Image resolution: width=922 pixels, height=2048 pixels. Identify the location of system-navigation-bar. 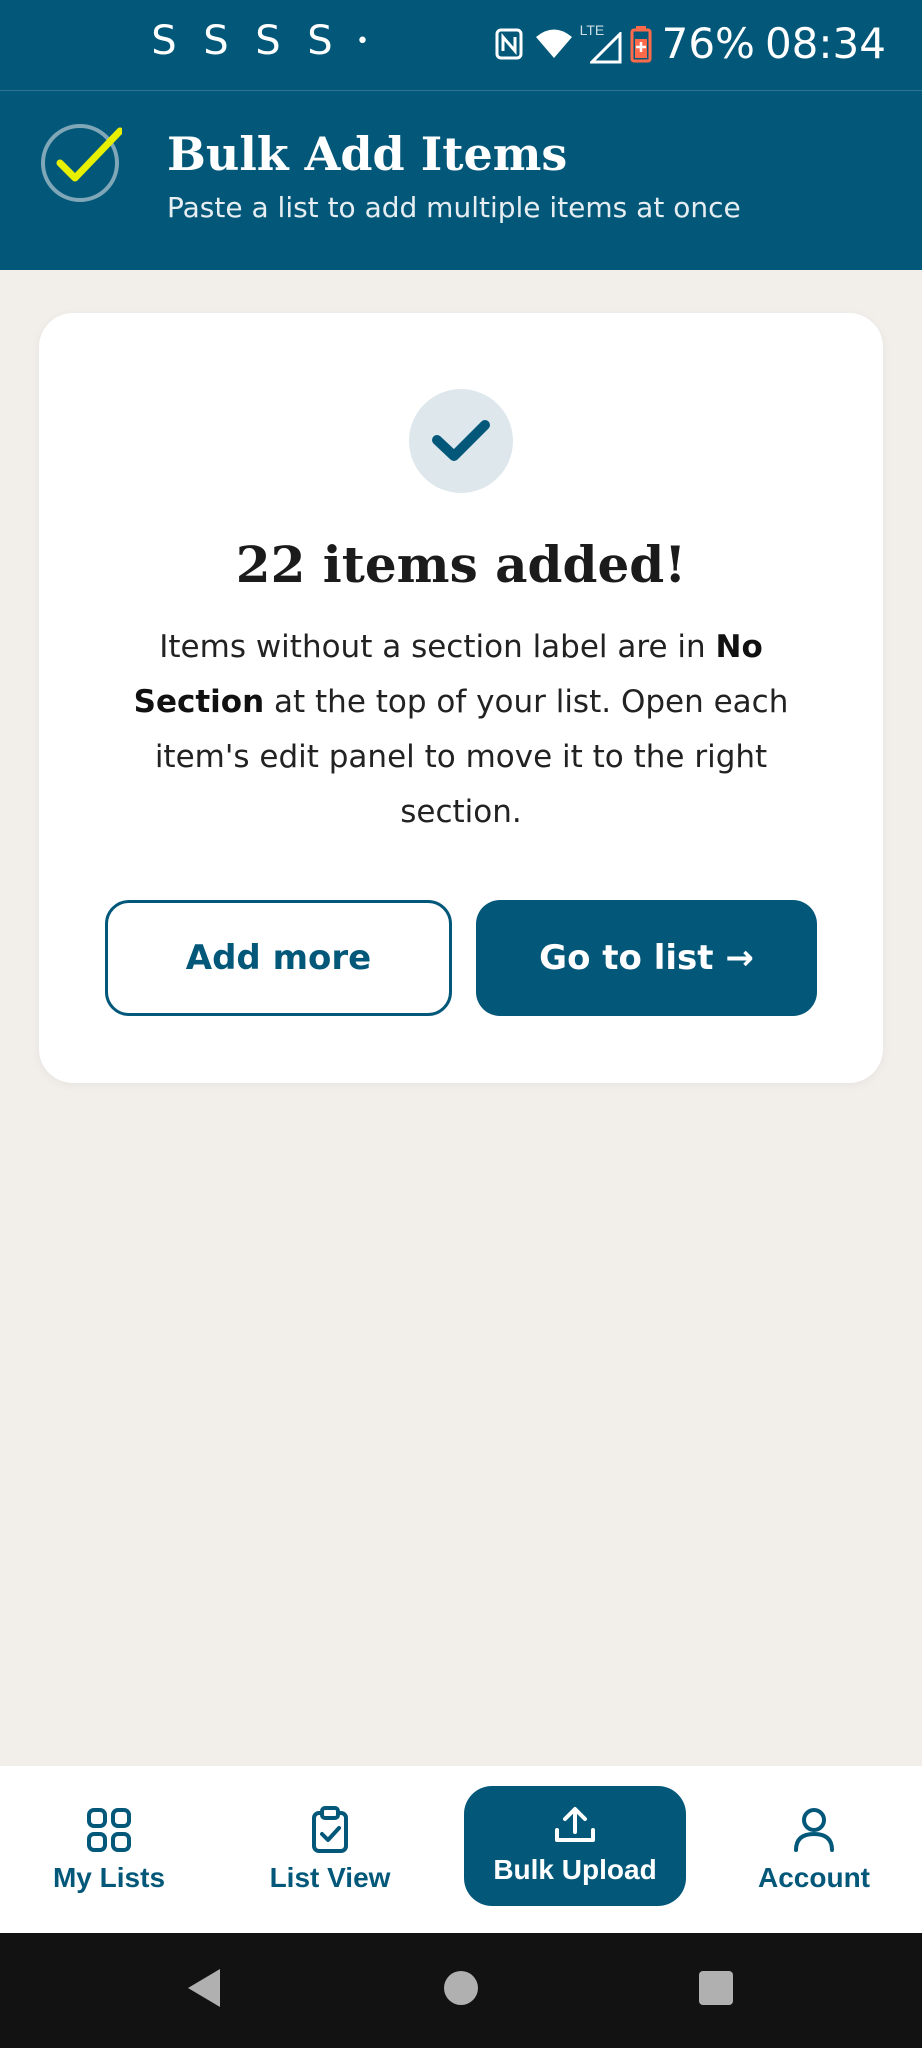
(461, 1990).